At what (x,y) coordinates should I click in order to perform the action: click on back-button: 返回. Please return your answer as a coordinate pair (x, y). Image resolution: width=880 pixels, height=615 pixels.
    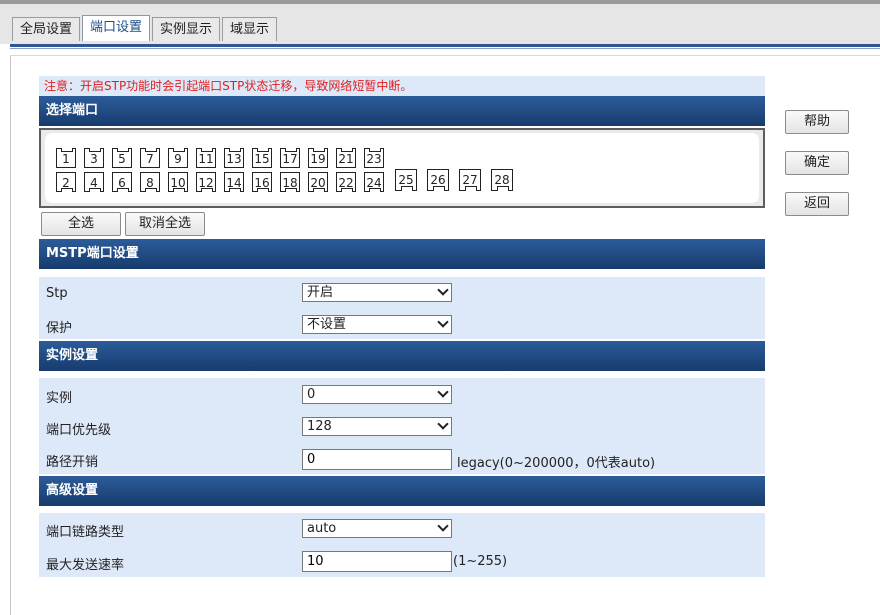
    Looking at the image, I should click on (817, 204).